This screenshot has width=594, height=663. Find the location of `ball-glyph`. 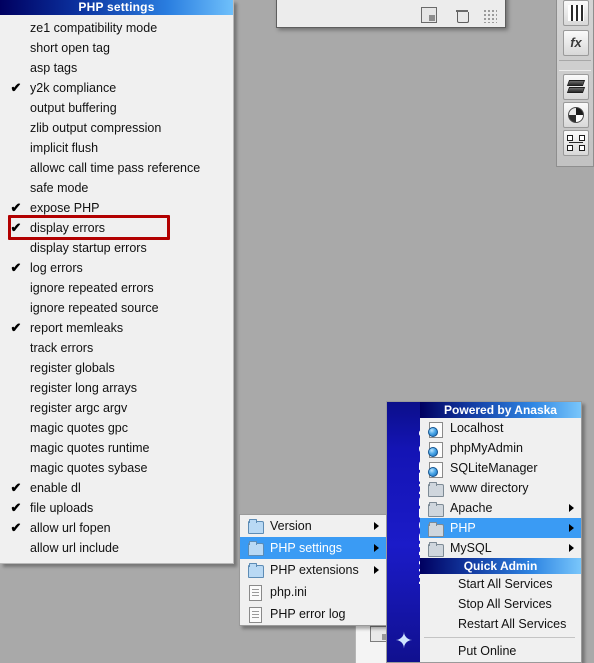

ball-glyph is located at coordinates (576, 115).